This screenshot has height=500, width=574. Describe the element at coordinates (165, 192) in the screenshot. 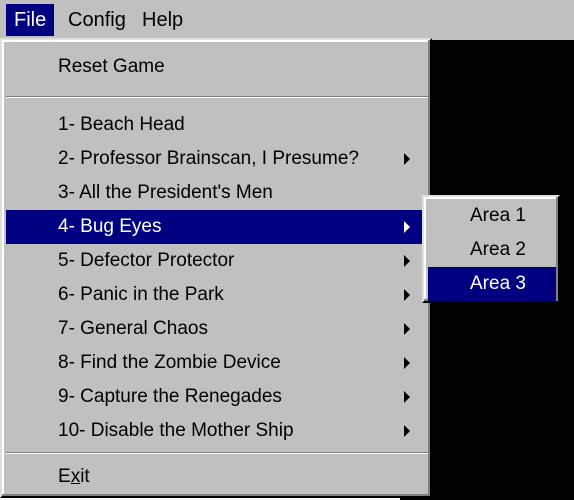

I see `menu-item-label: 3- All the President's Men` at that location.